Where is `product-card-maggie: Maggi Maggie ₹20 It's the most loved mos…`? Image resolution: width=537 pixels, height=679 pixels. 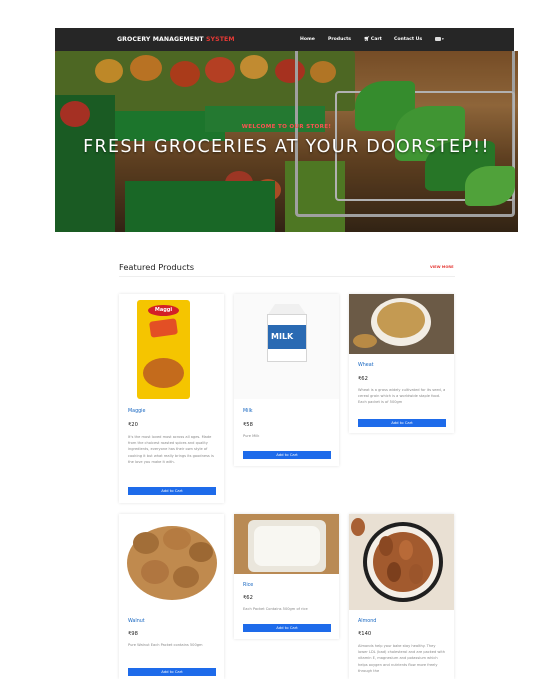 product-card-maggie: Maggi Maggie ₹20 It's the most loved mos… is located at coordinates (171, 398).